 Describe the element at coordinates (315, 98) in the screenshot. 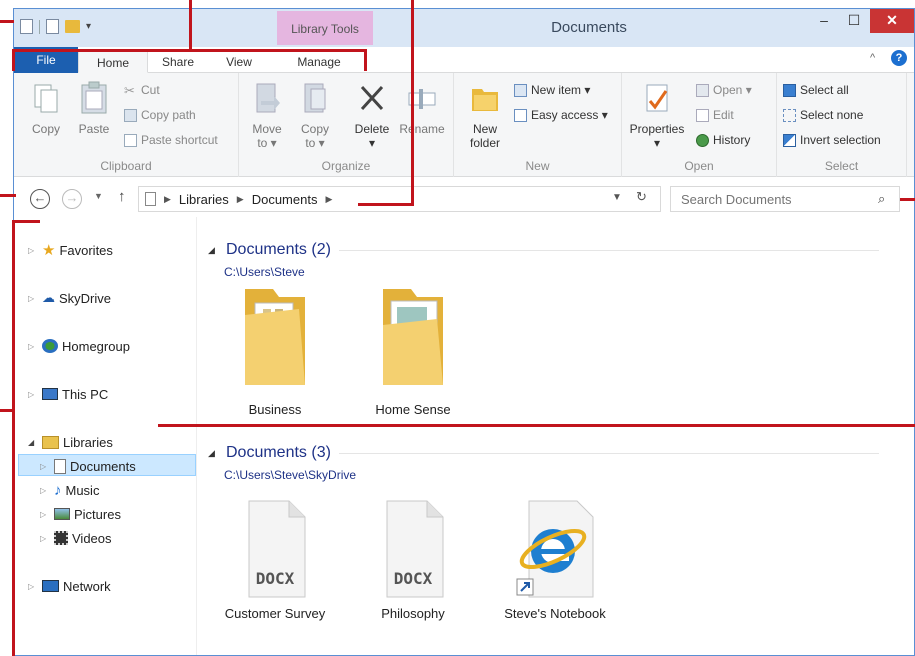

I see `copy-to-icon` at that location.